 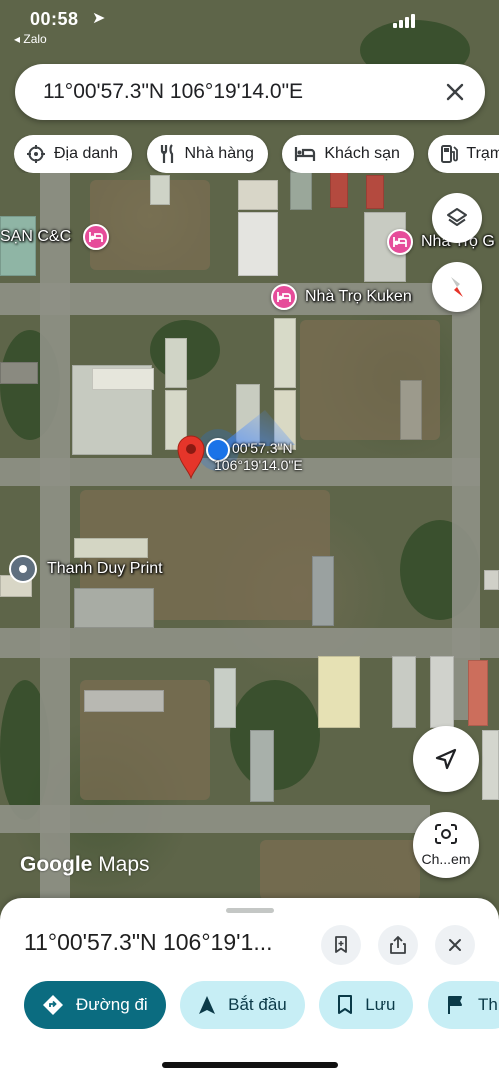 I want to click on poi-label: Thanh Duy Print, so click(x=105, y=568).